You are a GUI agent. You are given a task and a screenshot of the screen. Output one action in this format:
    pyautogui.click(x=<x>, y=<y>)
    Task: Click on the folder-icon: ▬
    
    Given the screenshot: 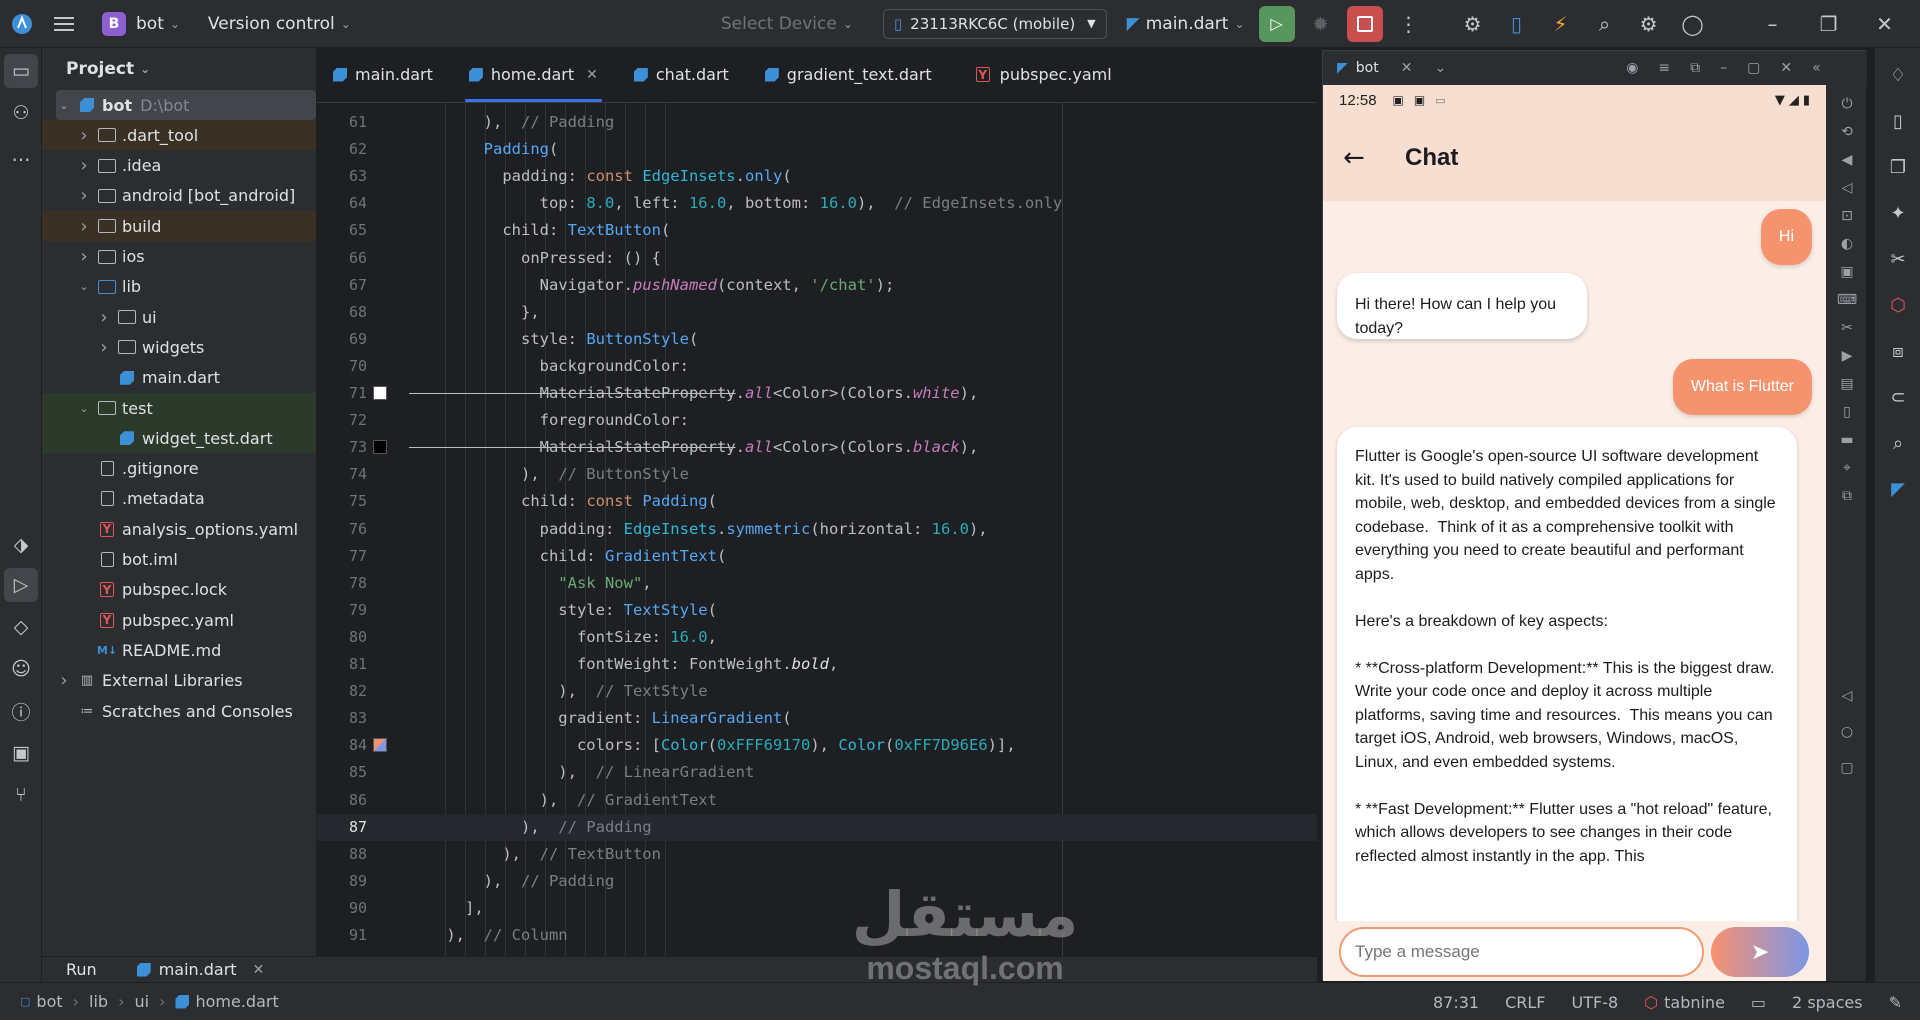 What is the action you would take?
    pyautogui.click(x=1847, y=440)
    